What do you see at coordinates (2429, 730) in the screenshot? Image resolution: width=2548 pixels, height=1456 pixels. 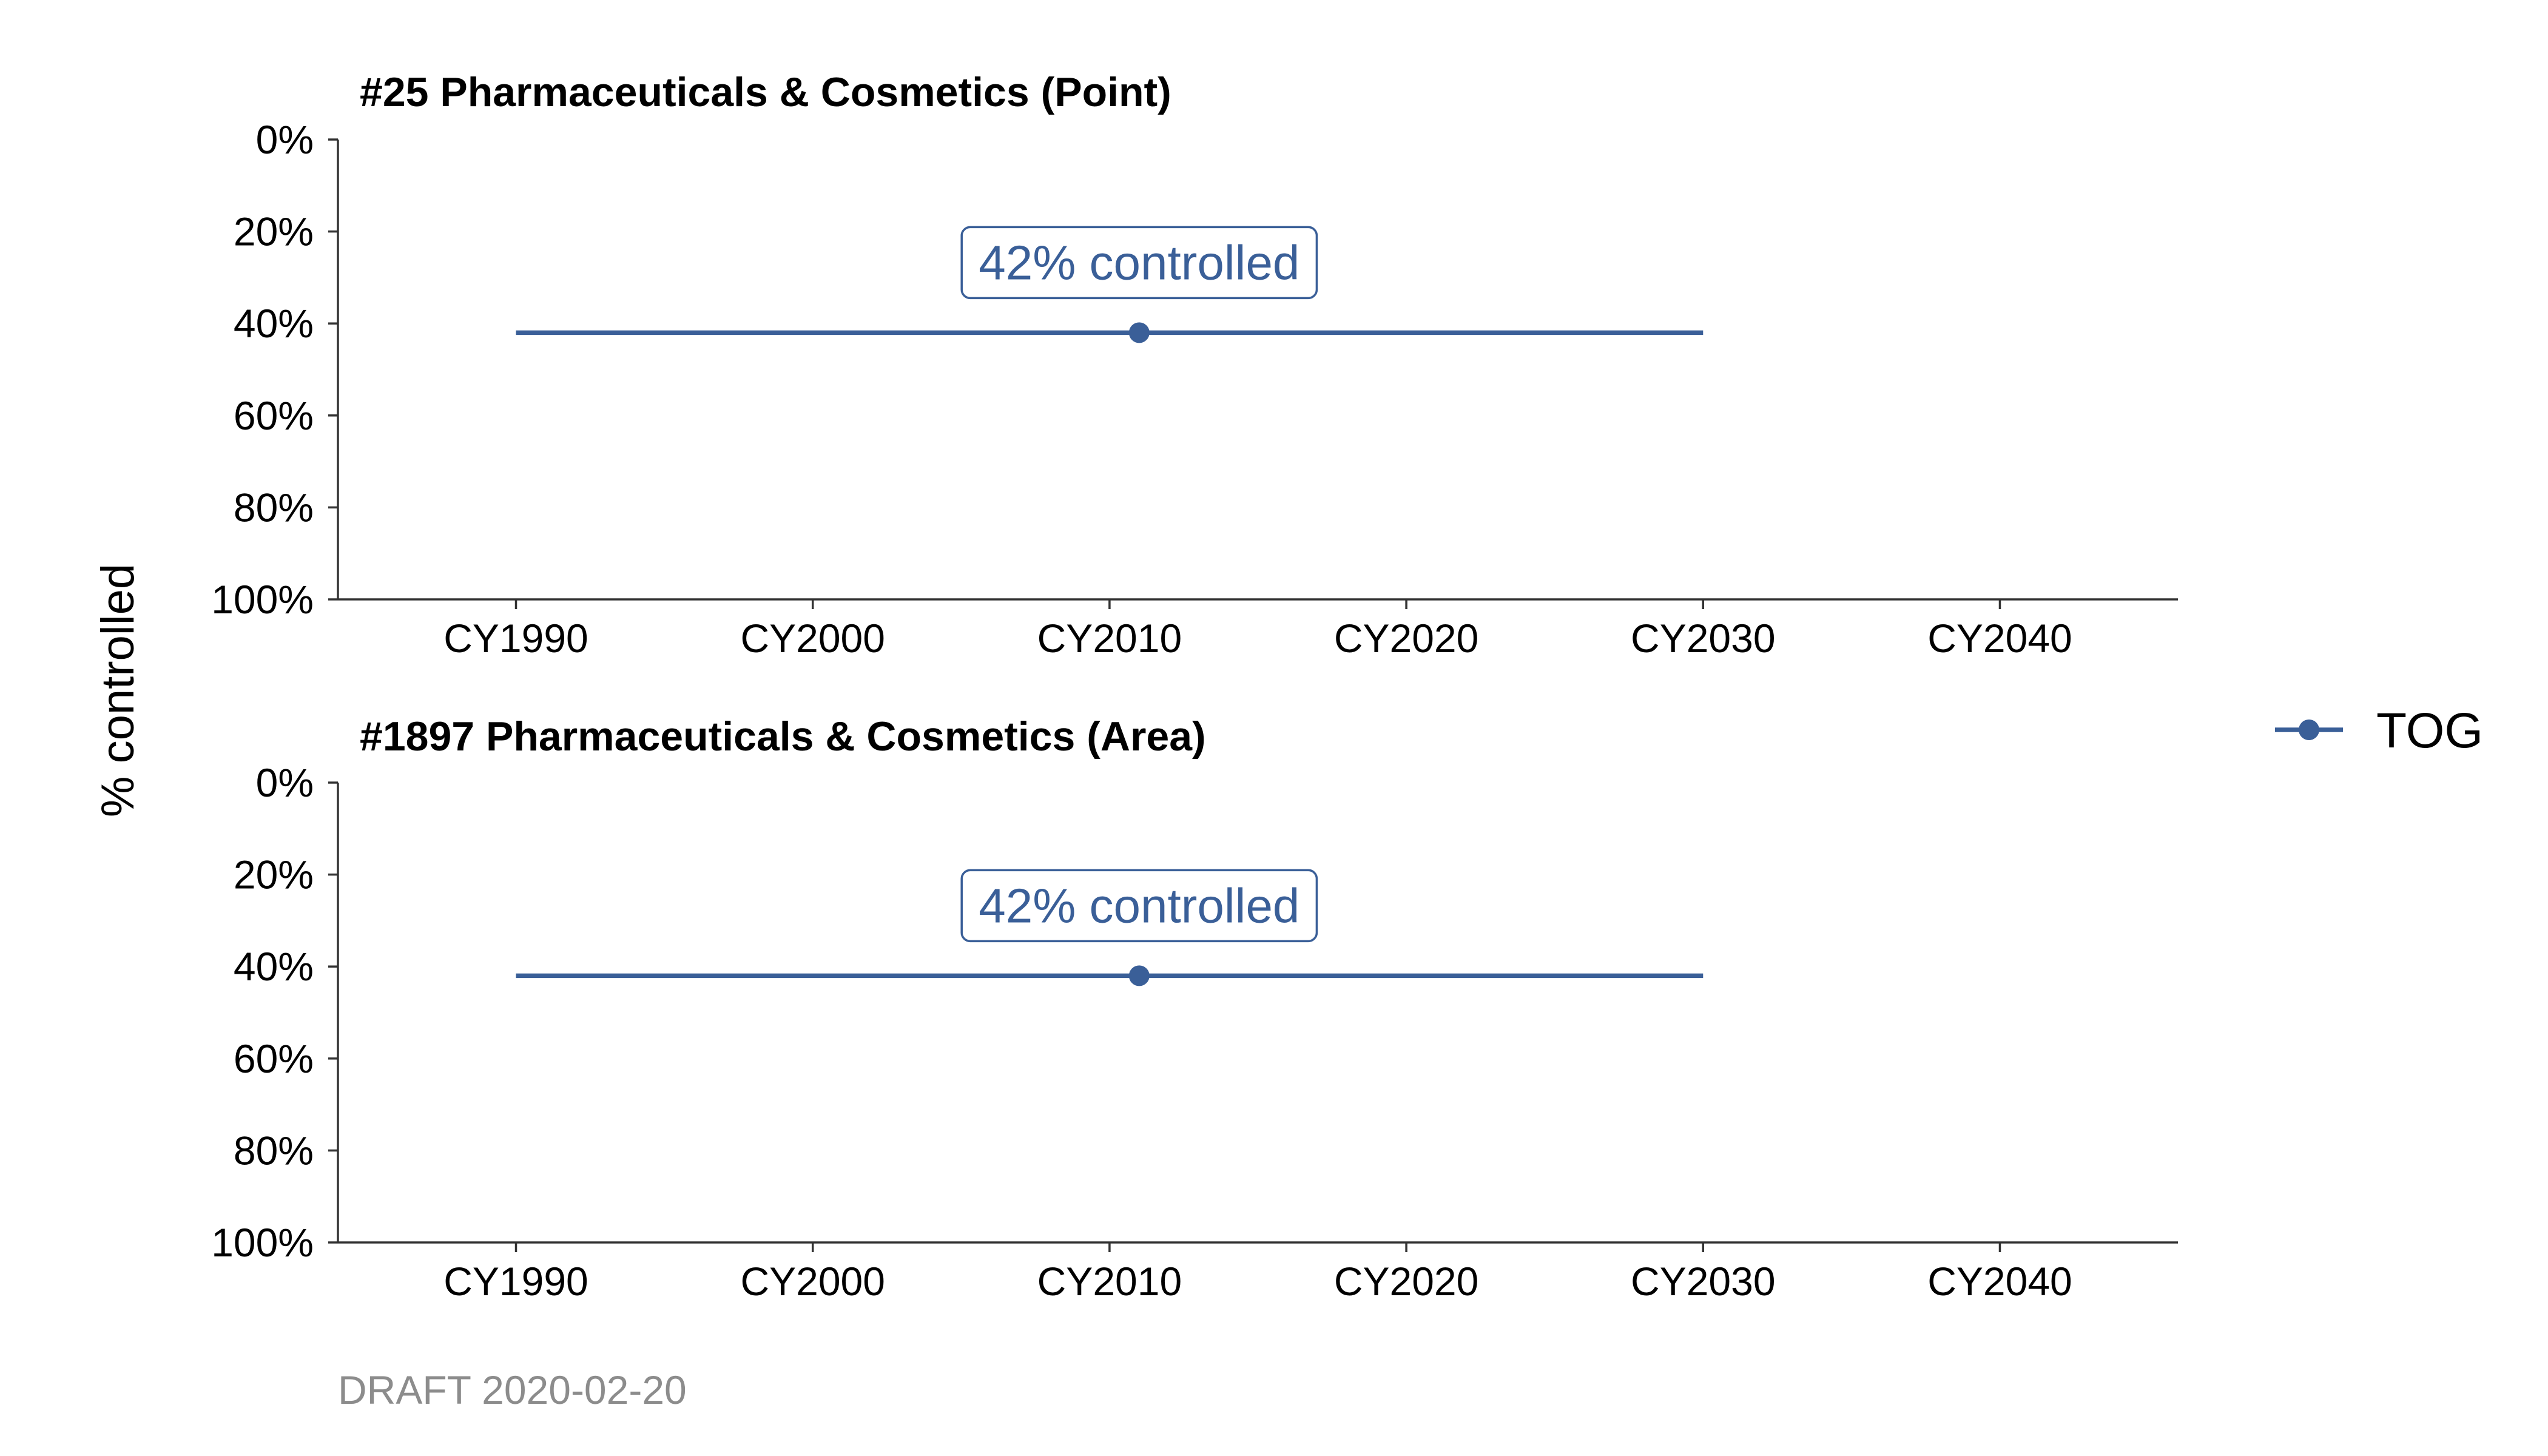 I see `legend-label: TOG` at bounding box center [2429, 730].